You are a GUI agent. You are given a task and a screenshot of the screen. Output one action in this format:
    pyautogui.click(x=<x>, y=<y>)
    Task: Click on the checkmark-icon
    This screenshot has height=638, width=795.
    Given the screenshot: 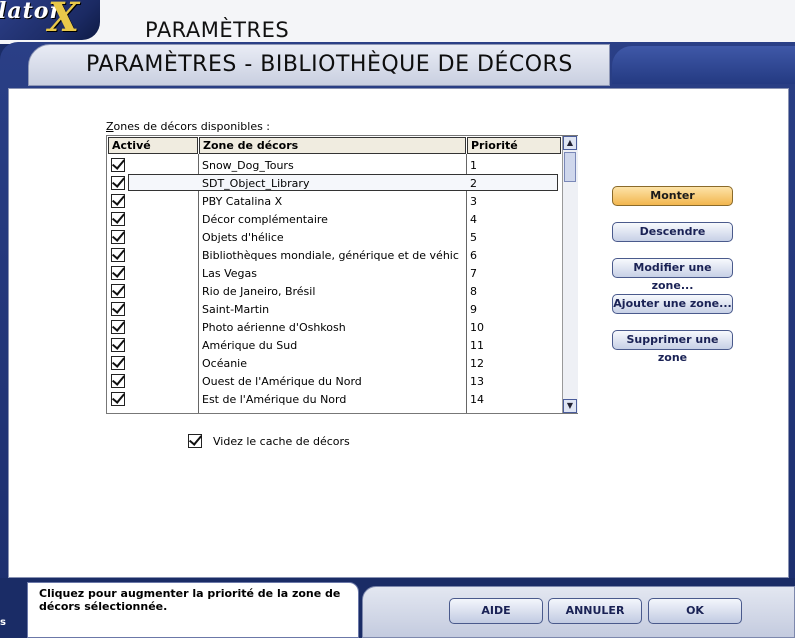 What is the action you would take?
    pyautogui.click(x=195, y=441)
    